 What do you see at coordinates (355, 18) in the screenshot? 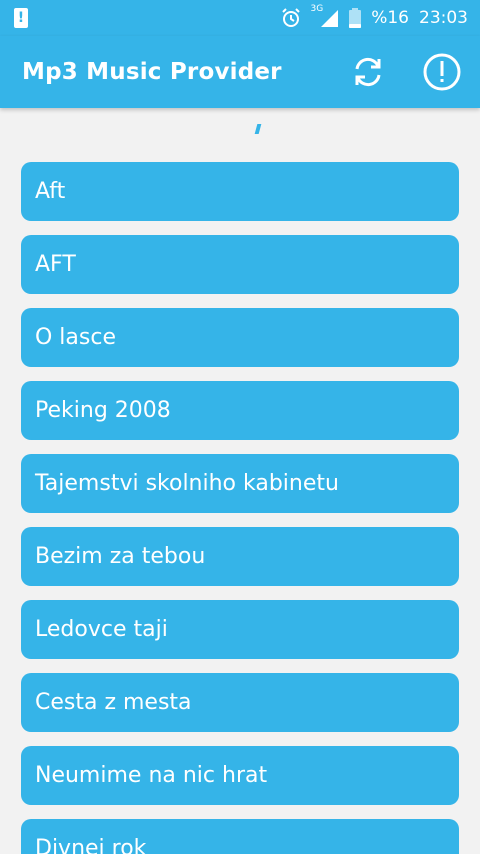
I see `battery-icon` at bounding box center [355, 18].